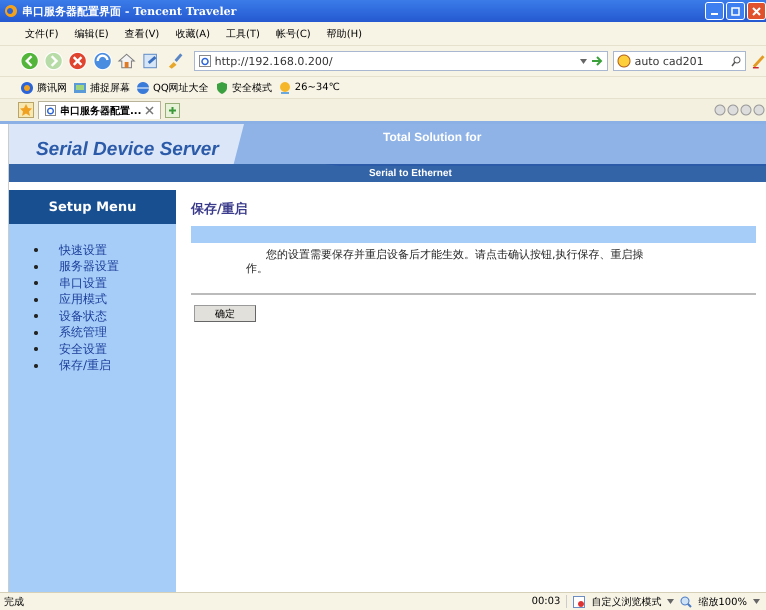 The width and height of the screenshot is (766, 610). I want to click on search-engine-icon, so click(623, 61).